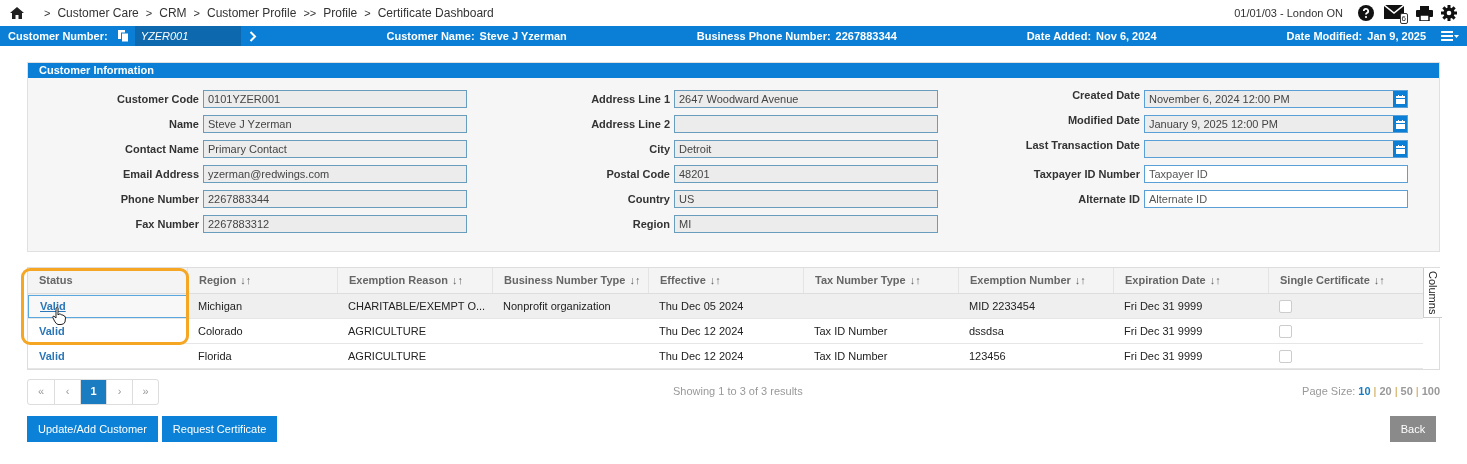 Image resolution: width=1467 pixels, height=464 pixels. What do you see at coordinates (806, 174) in the screenshot?
I see `input-field: 48201` at bounding box center [806, 174].